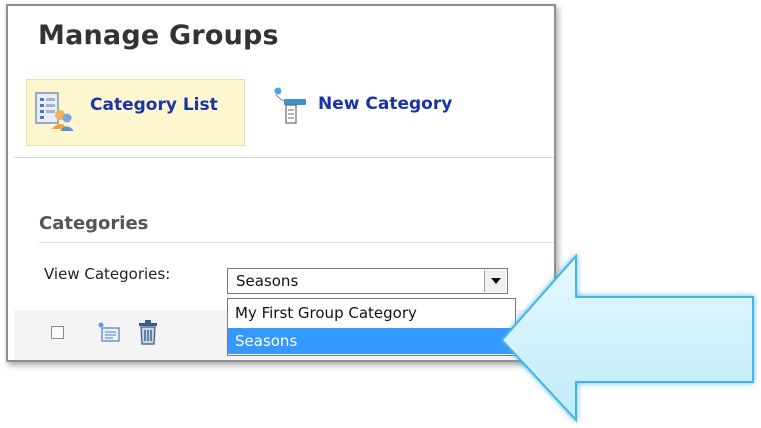  What do you see at coordinates (367, 281) in the screenshot?
I see `view-categories-select: Seasons` at bounding box center [367, 281].